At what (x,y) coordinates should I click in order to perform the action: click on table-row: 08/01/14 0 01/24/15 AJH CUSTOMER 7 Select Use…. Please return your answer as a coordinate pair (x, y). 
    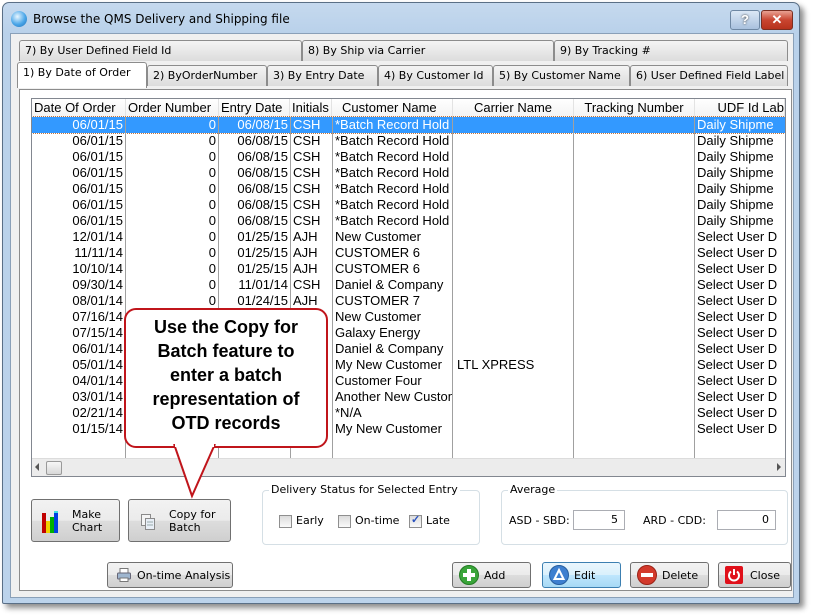
    Looking at the image, I should click on (408, 301).